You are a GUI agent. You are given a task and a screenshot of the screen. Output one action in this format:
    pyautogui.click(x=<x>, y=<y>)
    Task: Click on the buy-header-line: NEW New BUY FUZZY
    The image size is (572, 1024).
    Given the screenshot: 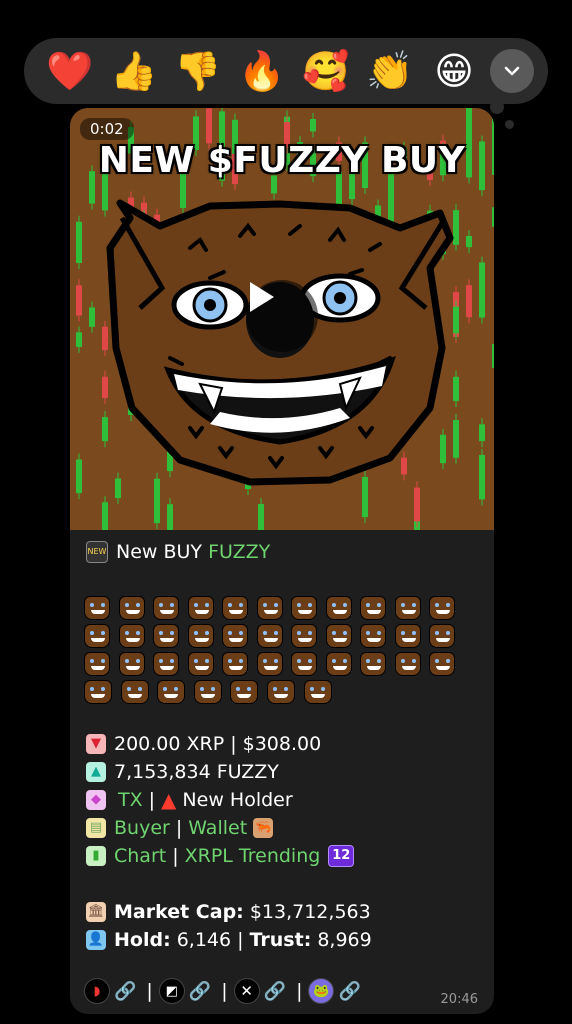 What is the action you would take?
    pyautogui.click(x=286, y=552)
    